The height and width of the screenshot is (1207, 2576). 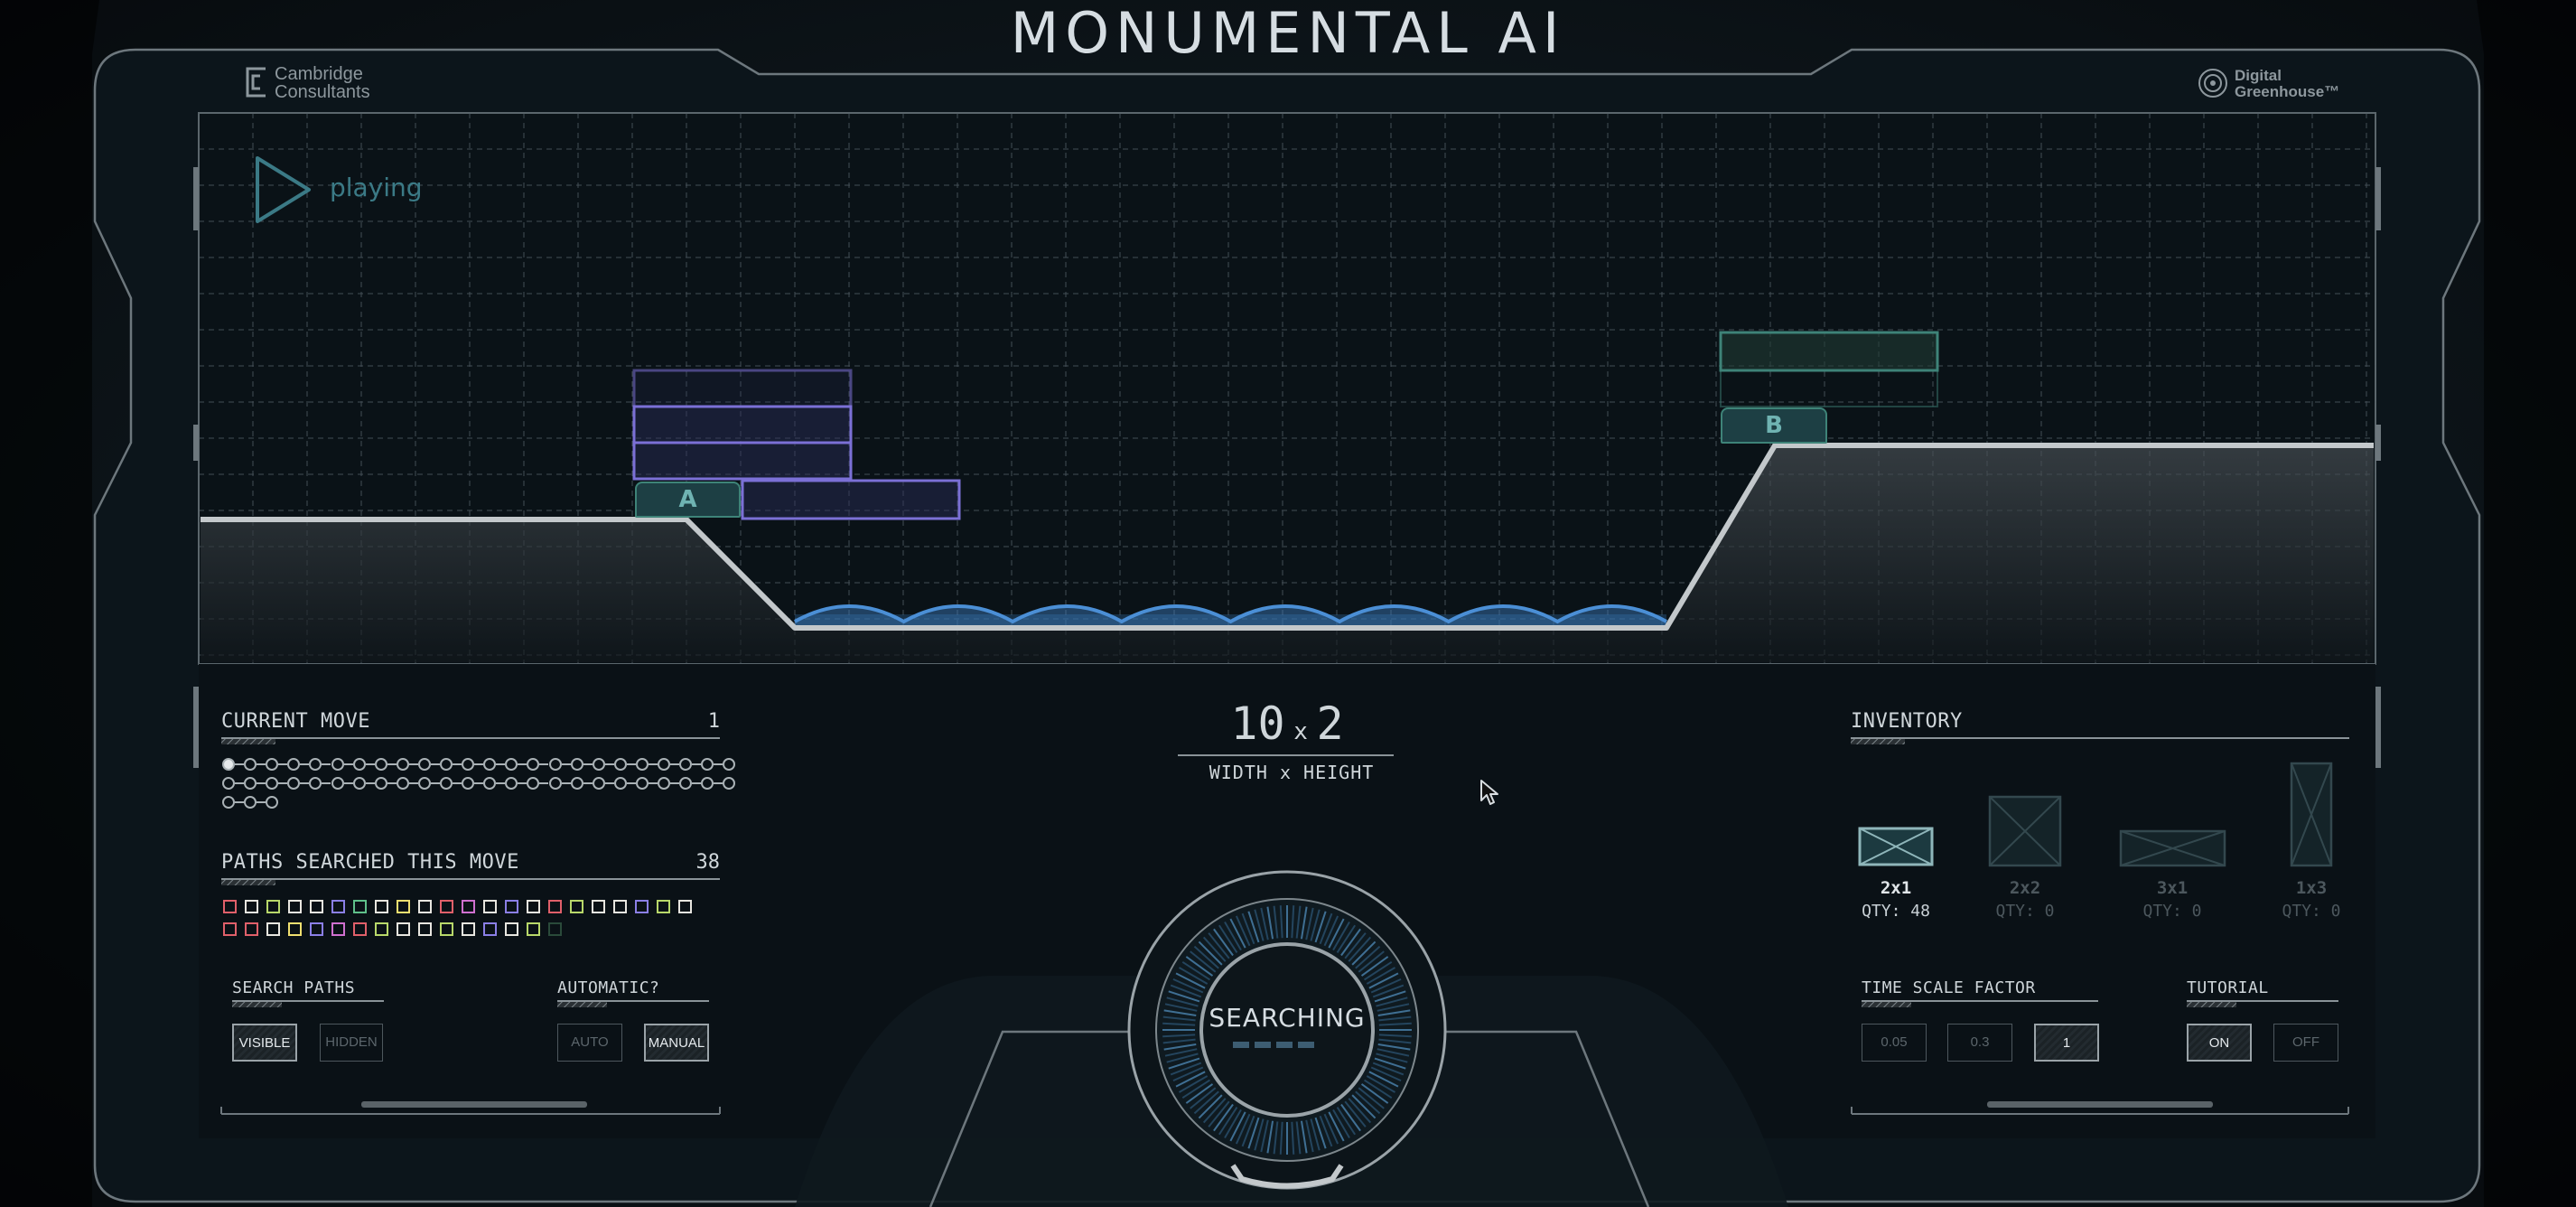 What do you see at coordinates (322, 92) in the screenshot?
I see `cc-logo-line2: Consultants` at bounding box center [322, 92].